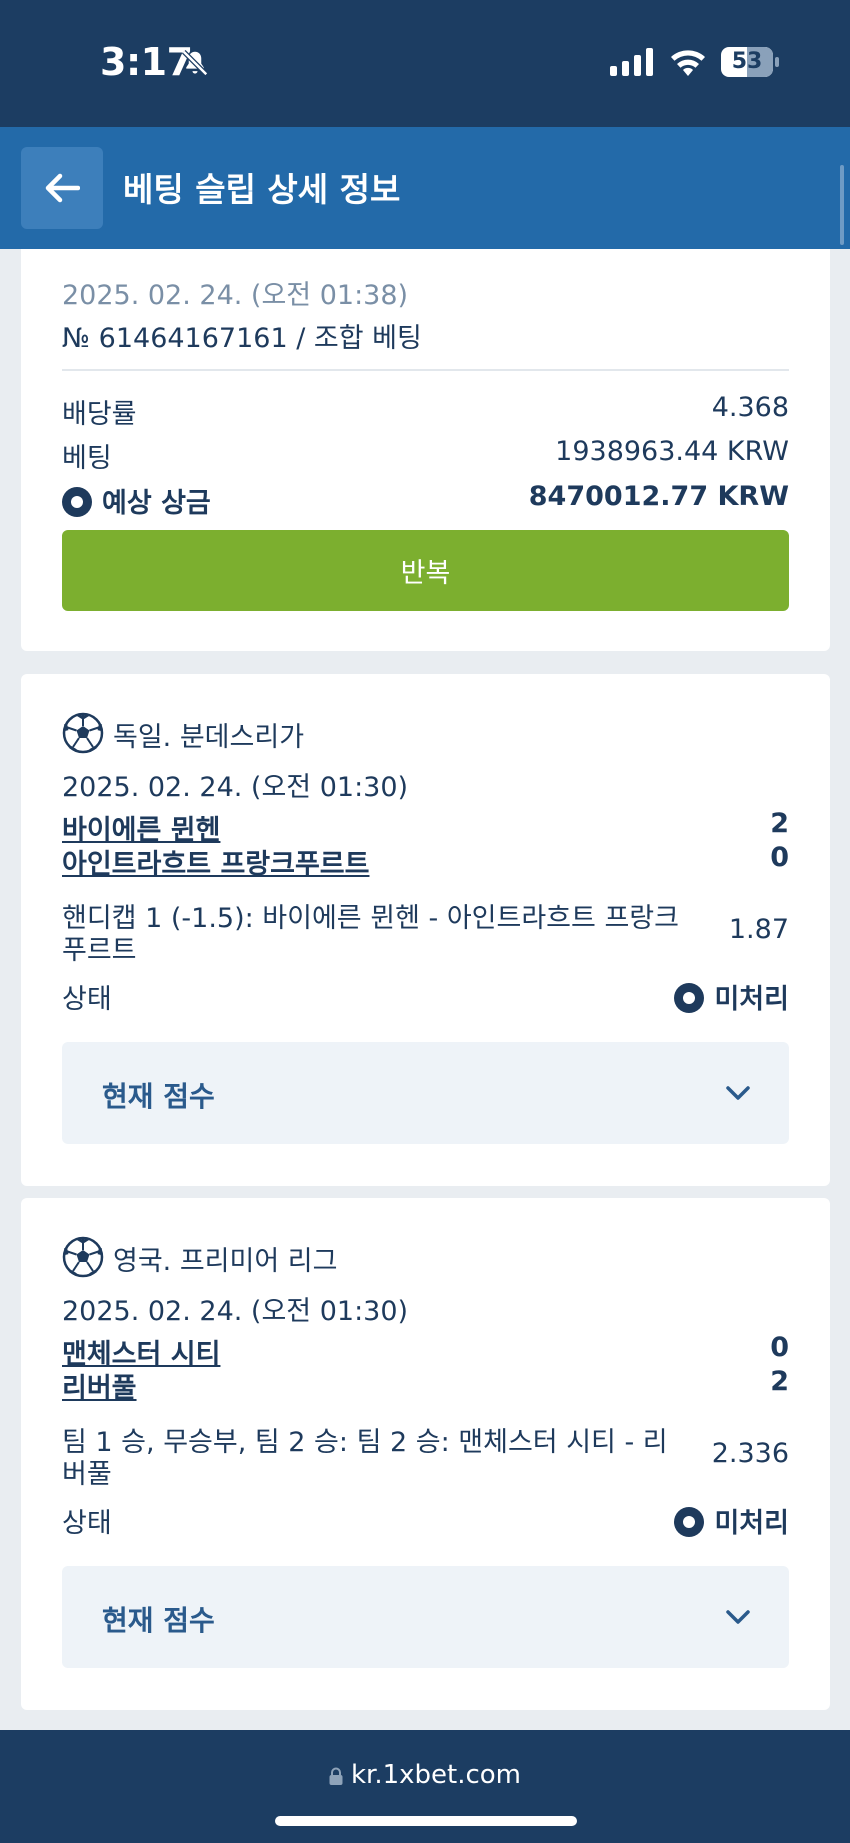 The height and width of the screenshot is (1843, 850). What do you see at coordinates (87, 1474) in the screenshot?
I see `market-text-line-2: 버풀` at bounding box center [87, 1474].